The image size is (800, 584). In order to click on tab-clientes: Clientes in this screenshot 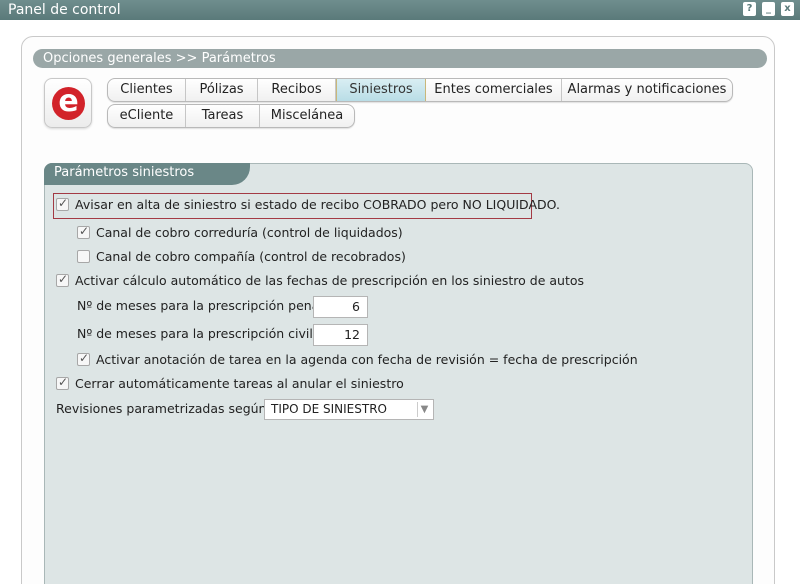, I will do `click(147, 90)`.